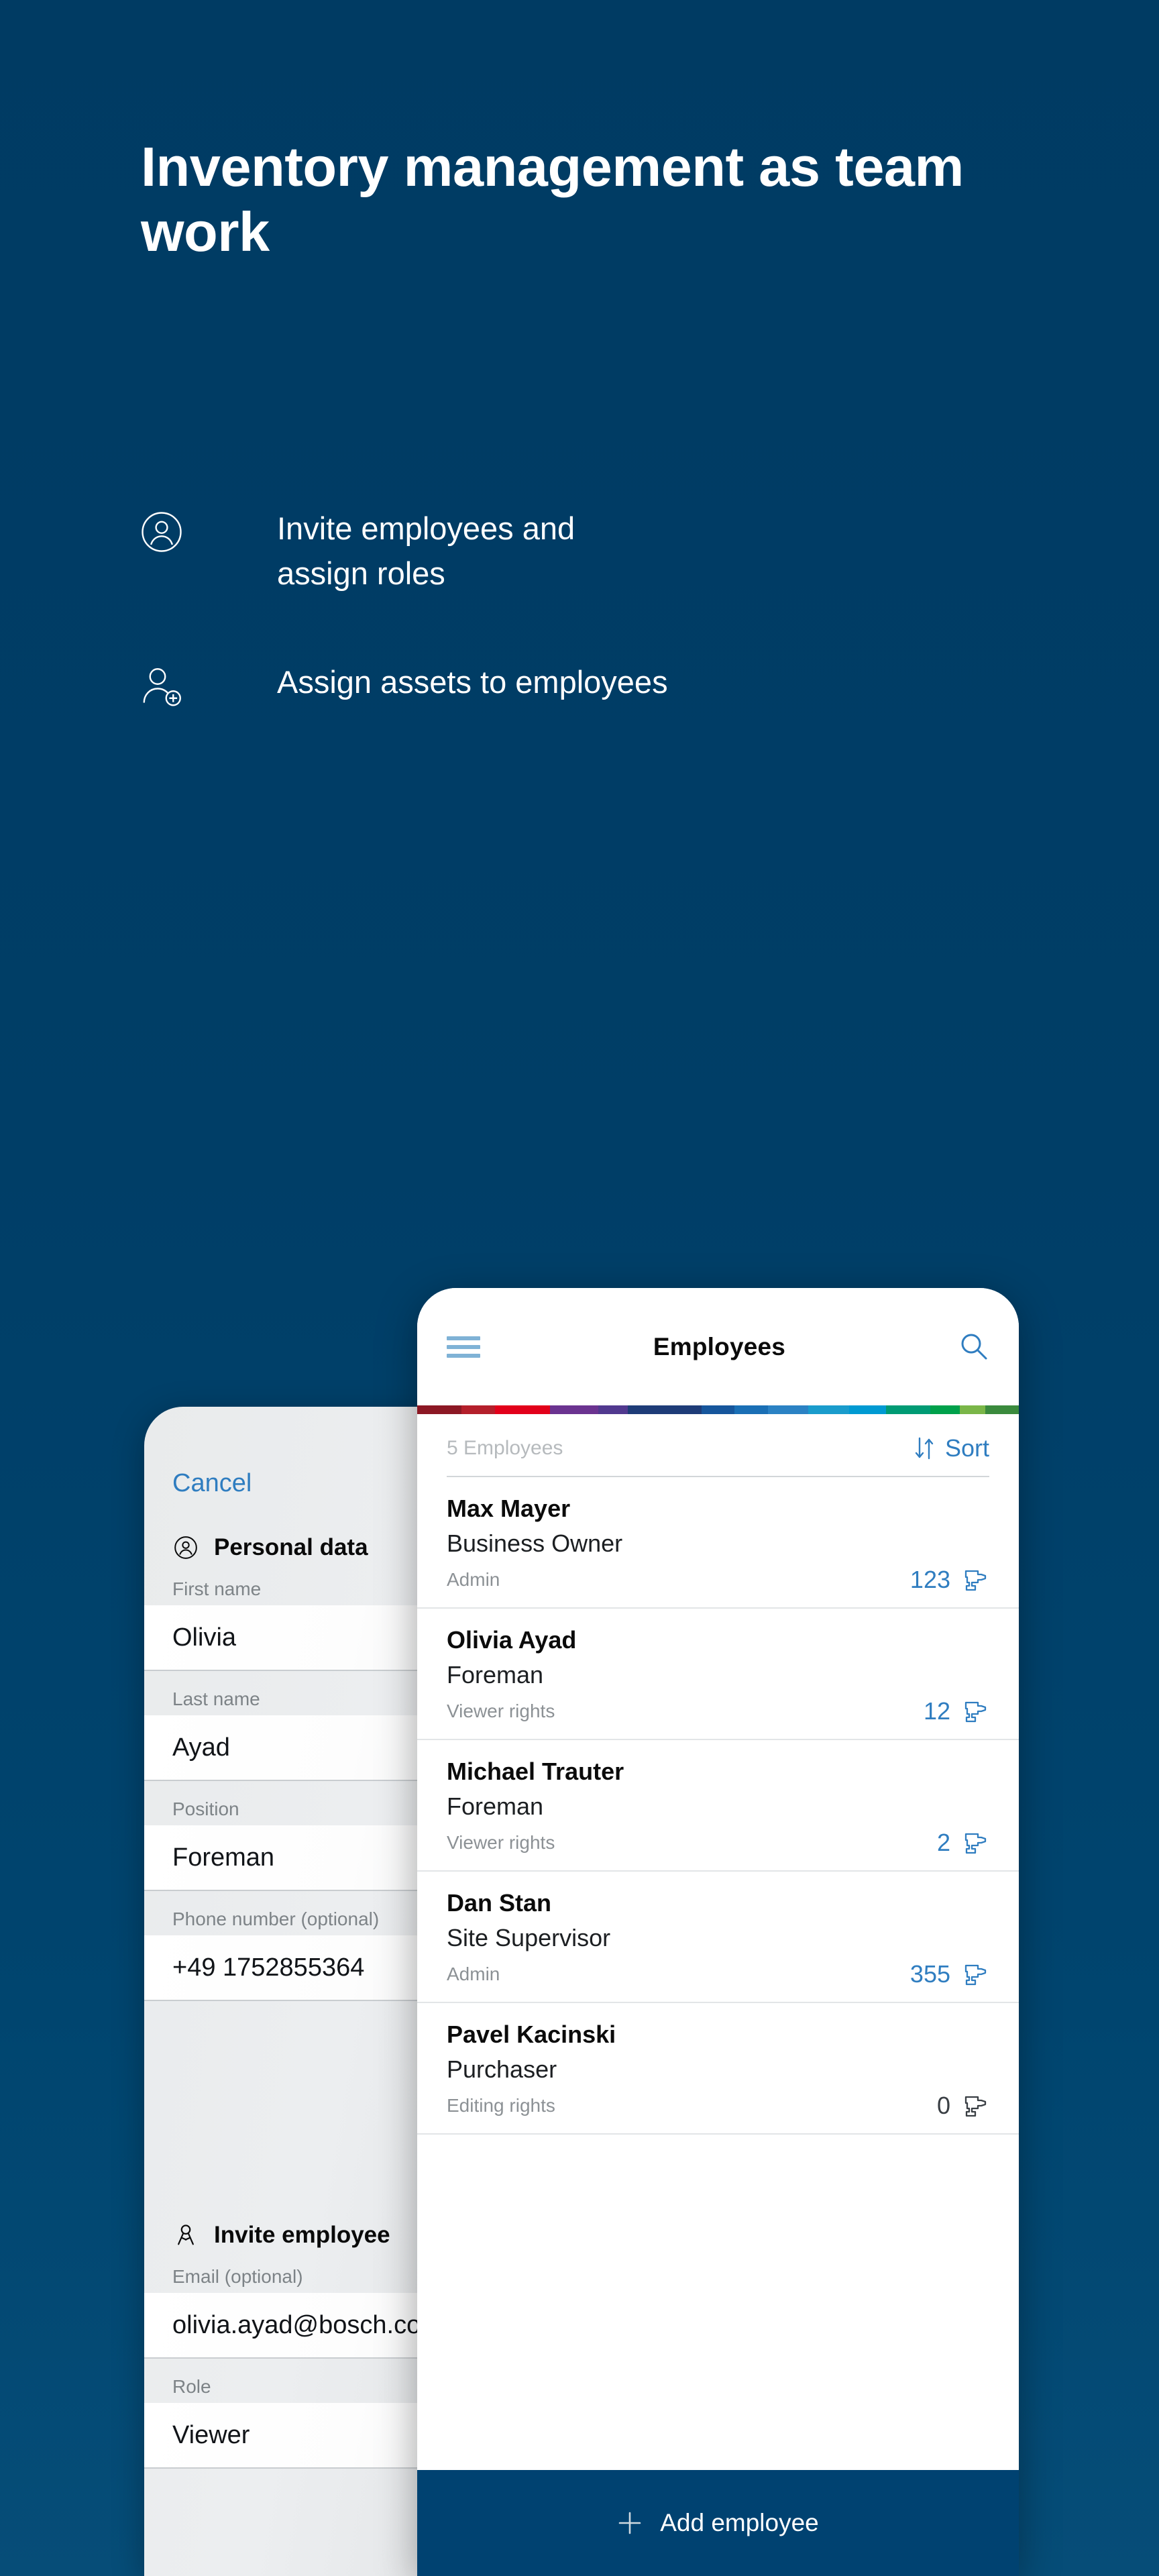 This screenshot has height=2576, width=1159. What do you see at coordinates (212, 1483) in the screenshot?
I see `cancel-button: Cancel` at bounding box center [212, 1483].